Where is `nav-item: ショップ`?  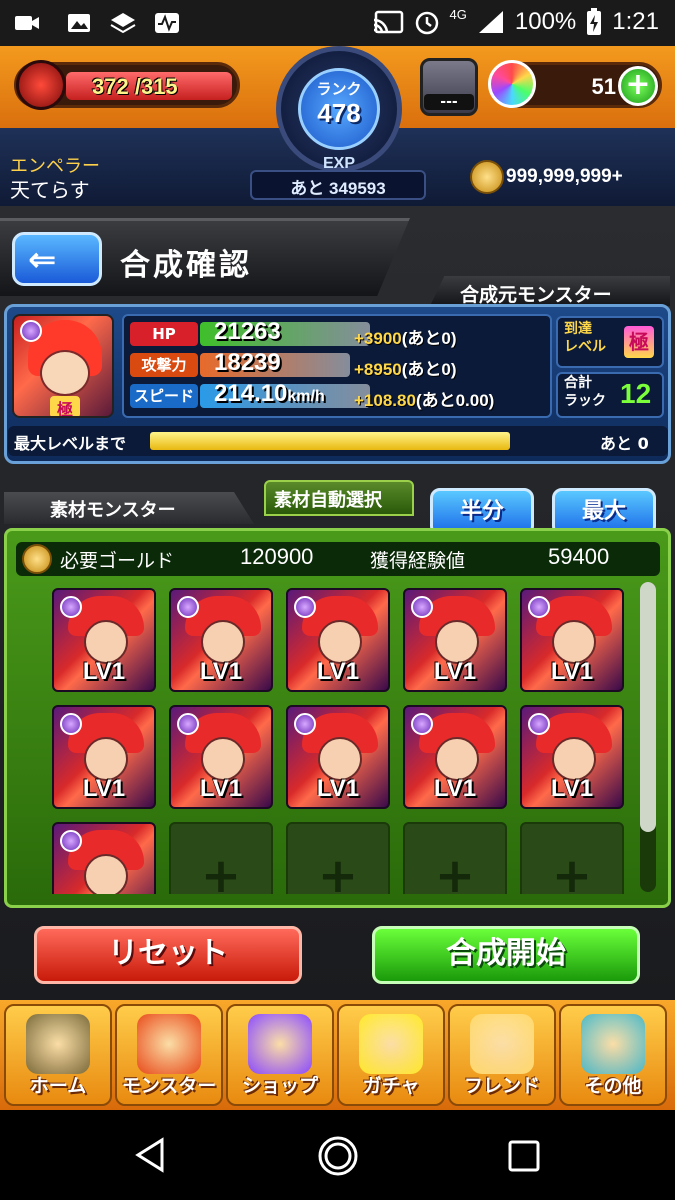
nav-item: ショップ is located at coordinates (280, 1055).